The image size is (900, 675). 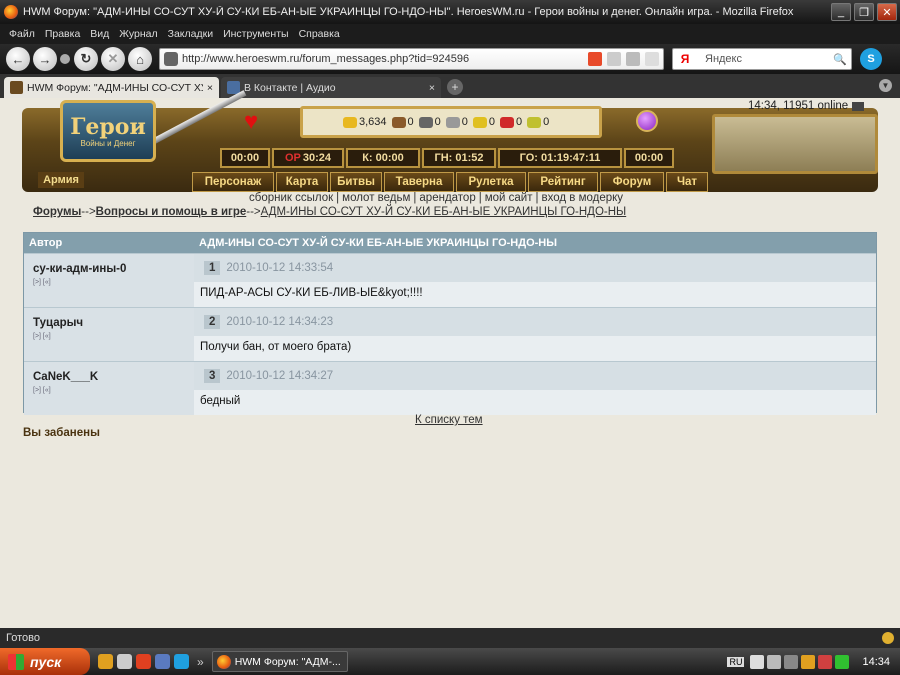 What do you see at coordinates (181, 661) in the screenshot?
I see `quicklaunch-skype-icon` at bounding box center [181, 661].